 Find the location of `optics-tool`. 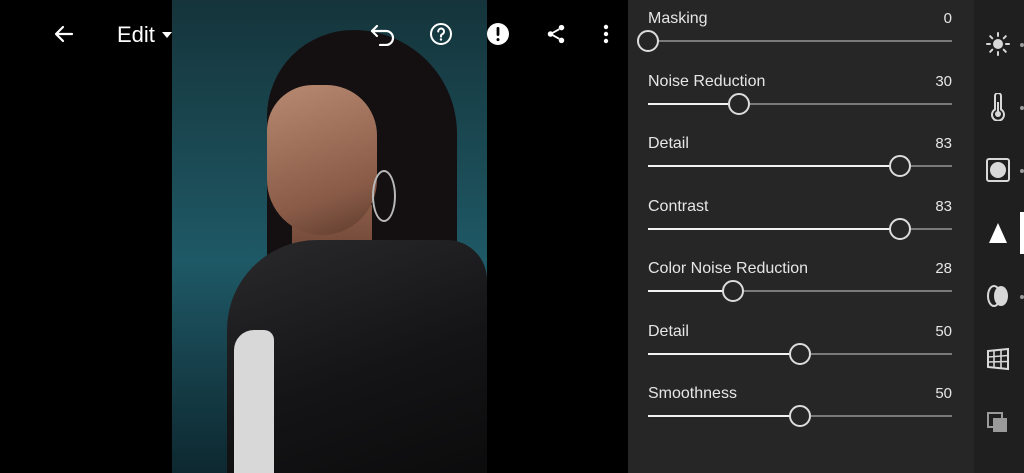

optics-tool is located at coordinates (998, 296).